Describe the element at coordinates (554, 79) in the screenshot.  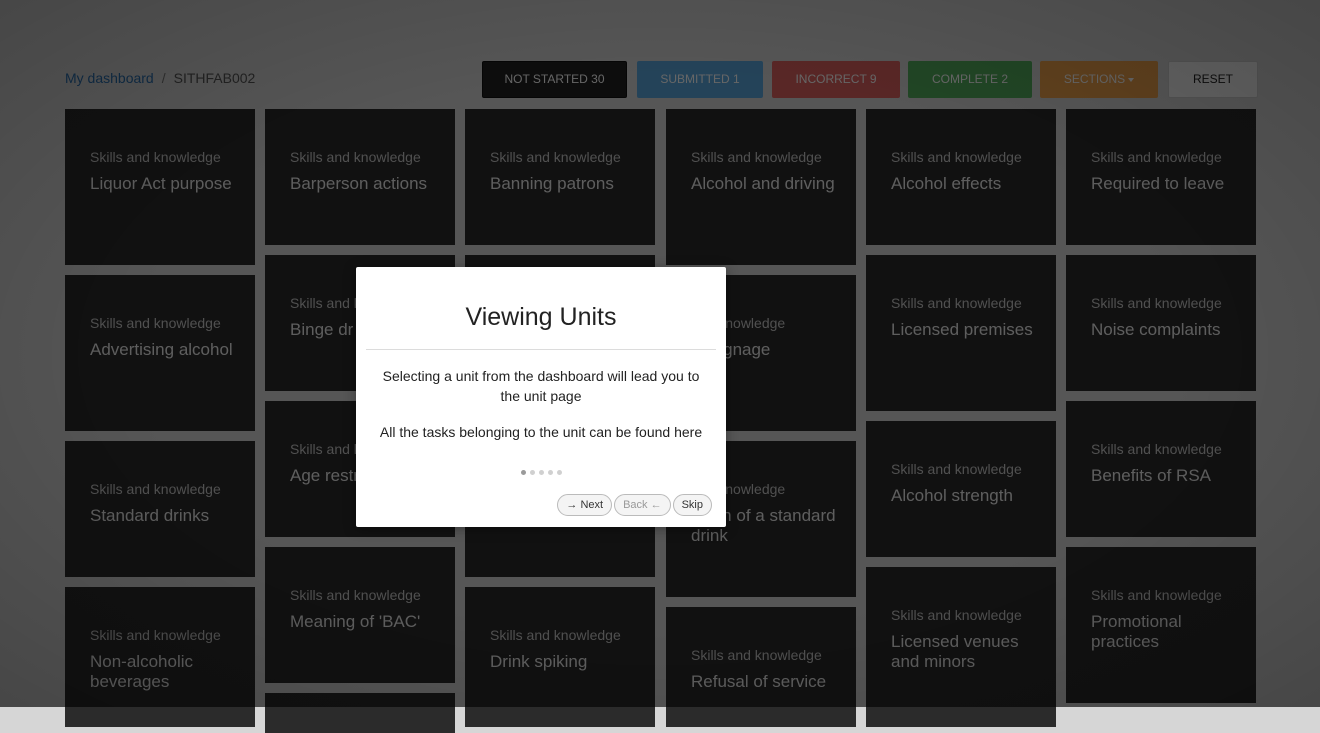
I see `not-started-filter-button: NOT STARTED 30` at that location.